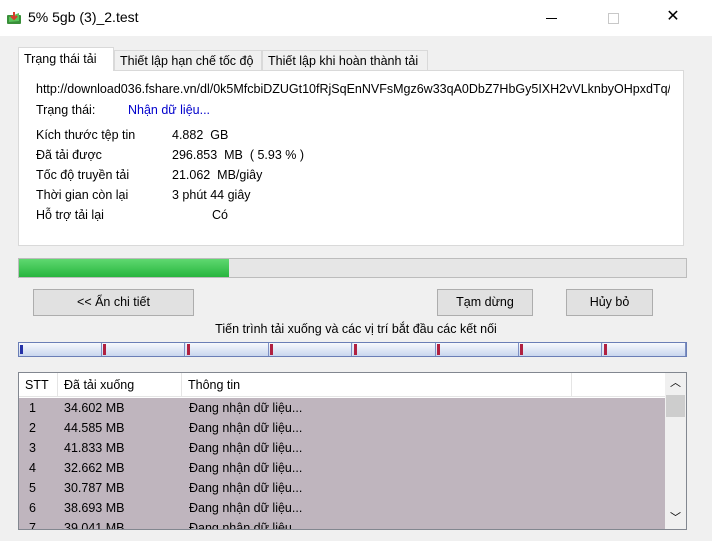 The width and height of the screenshot is (712, 541). What do you see at coordinates (211, 195) in the screenshot?
I see `time-left-value: 3 phút 44 giây` at bounding box center [211, 195].